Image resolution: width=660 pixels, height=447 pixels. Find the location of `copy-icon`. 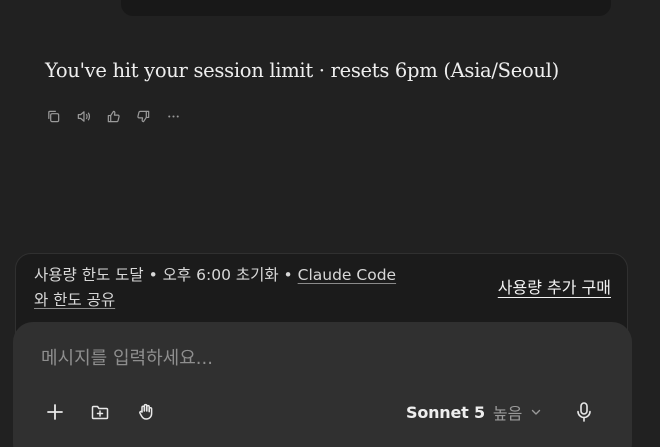

copy-icon is located at coordinates (53, 116).